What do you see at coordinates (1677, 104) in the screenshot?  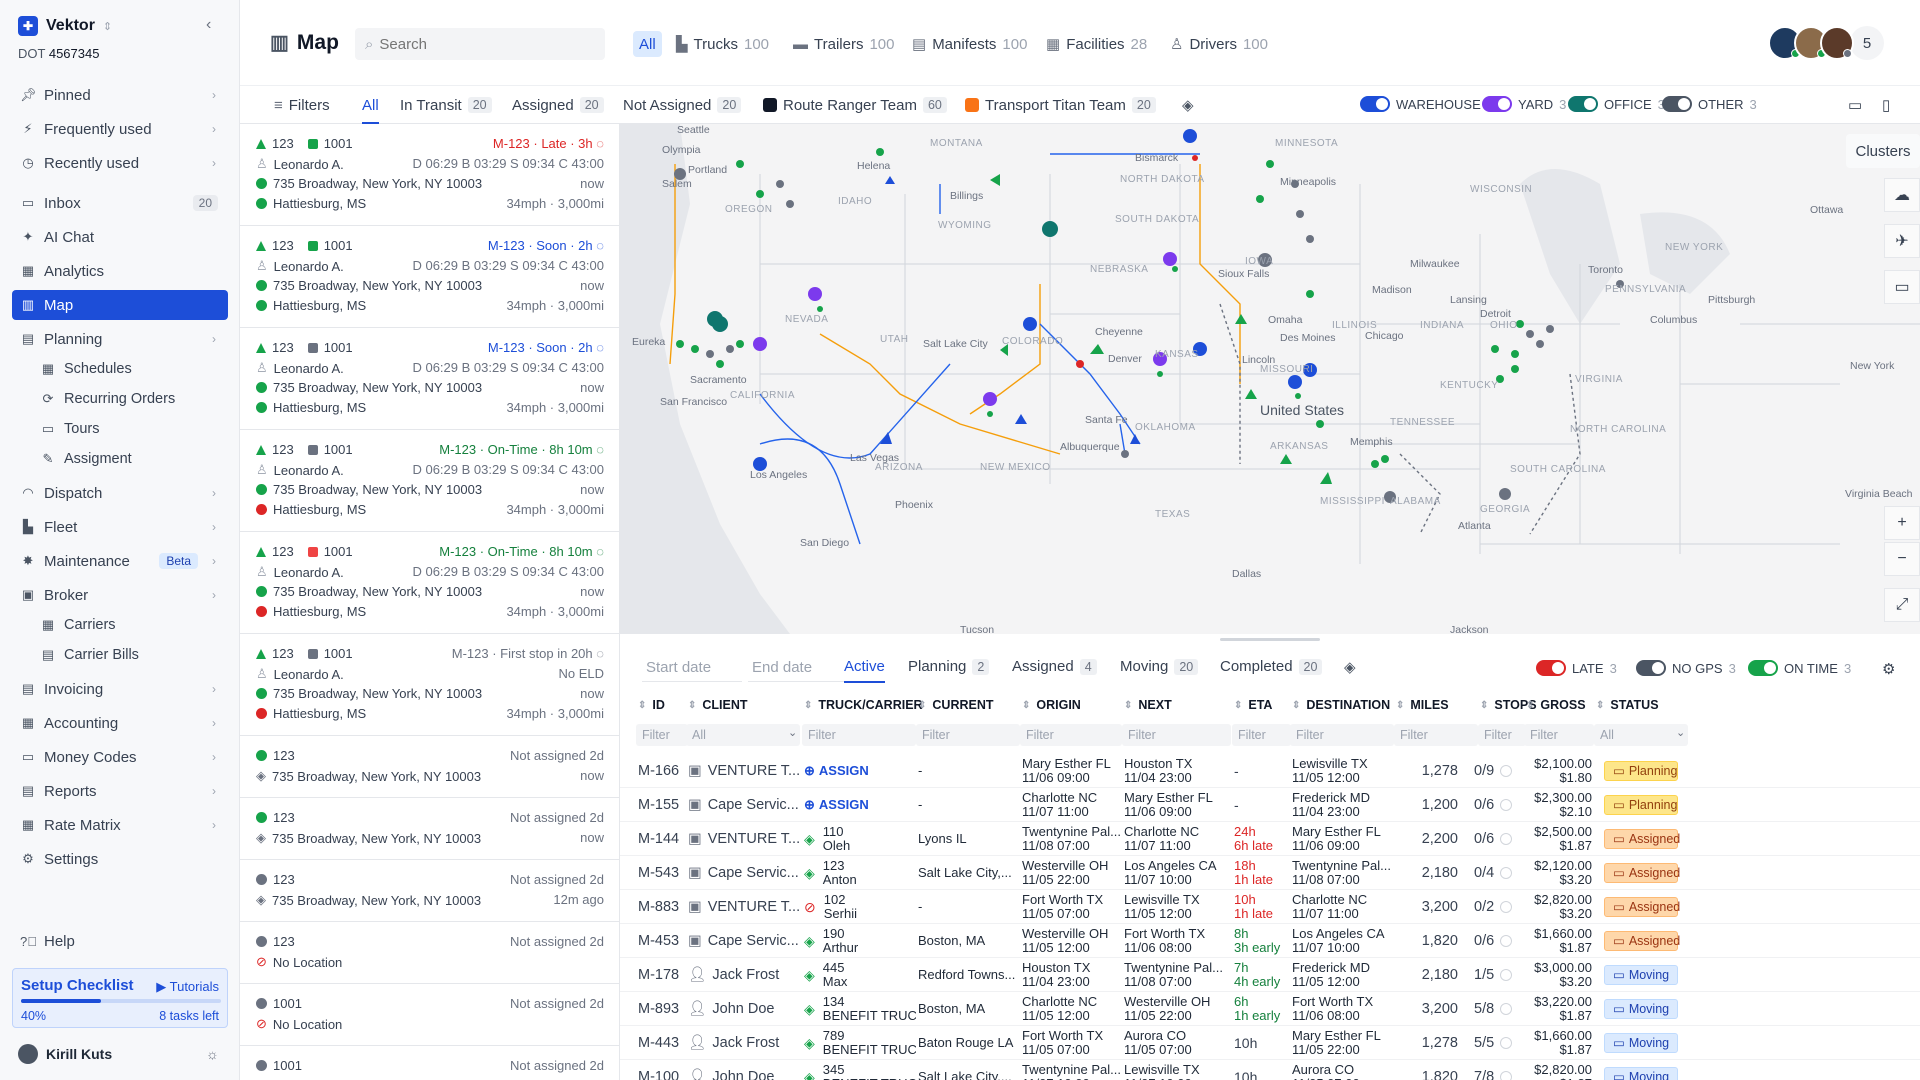 I see `other-switch` at bounding box center [1677, 104].